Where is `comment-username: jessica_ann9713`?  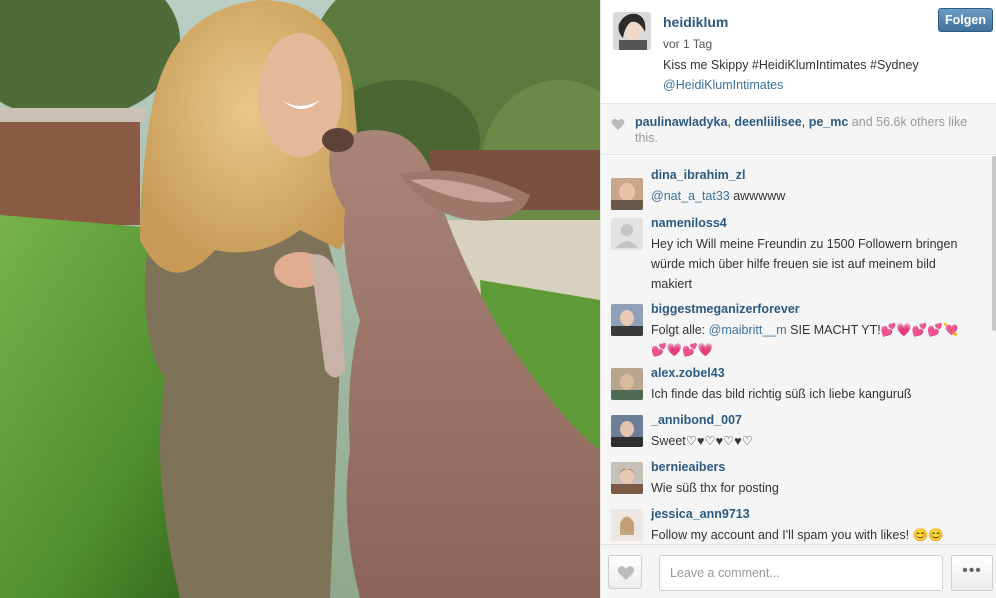
comment-username: jessica_ann9713 is located at coordinates (700, 514).